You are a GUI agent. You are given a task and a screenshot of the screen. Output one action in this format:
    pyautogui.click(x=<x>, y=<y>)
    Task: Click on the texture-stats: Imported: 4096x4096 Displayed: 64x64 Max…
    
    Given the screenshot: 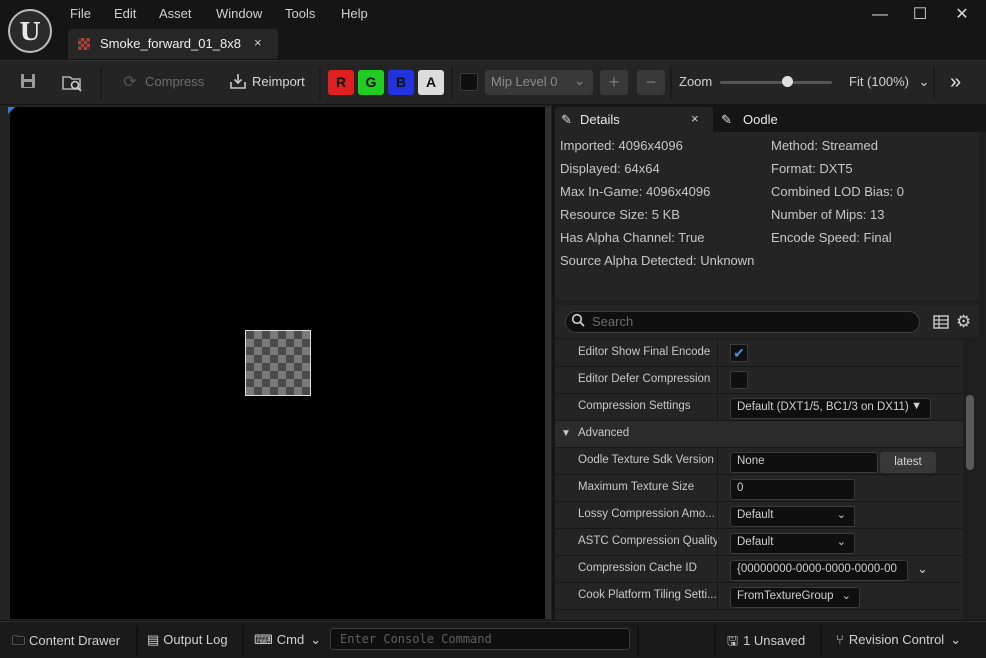 What is the action you would take?
    pyautogui.click(x=767, y=216)
    